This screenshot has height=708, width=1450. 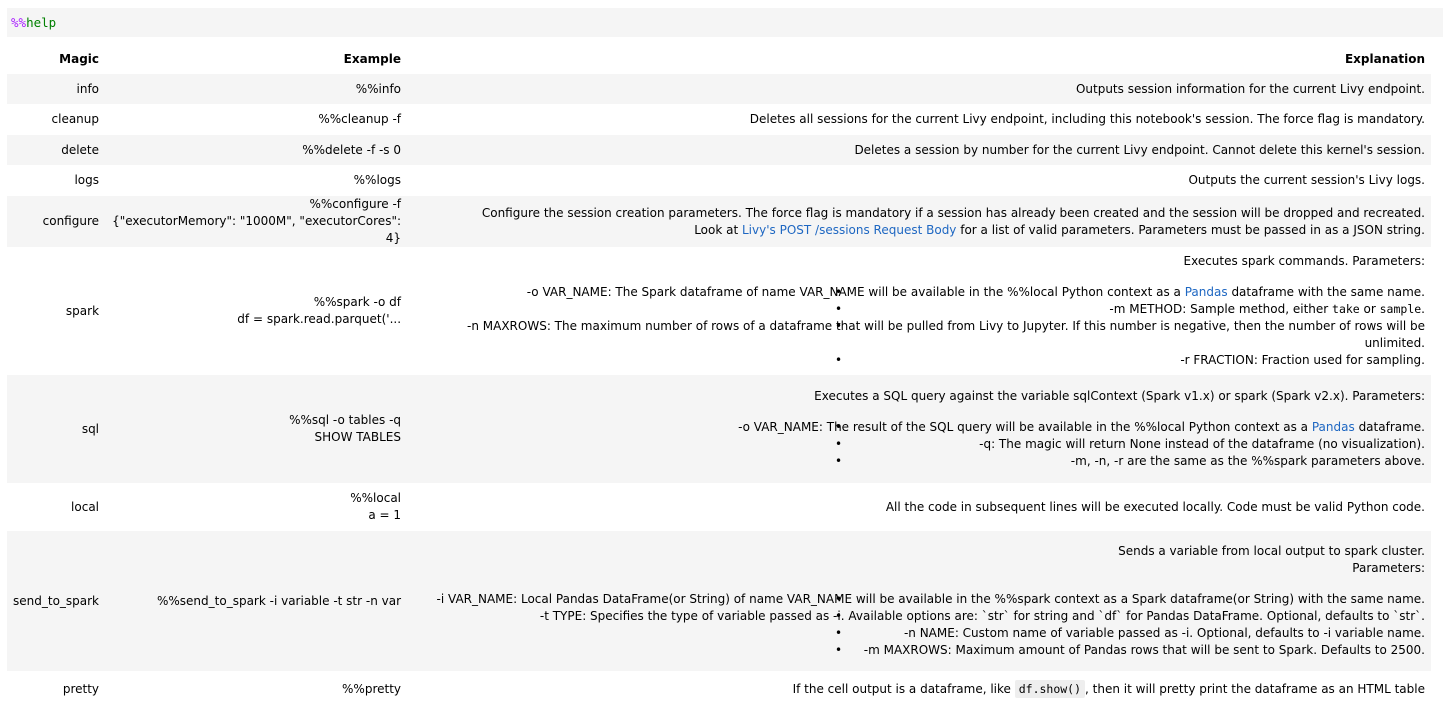 What do you see at coordinates (372, 688) in the screenshot?
I see `example-cell: %%pretty` at bounding box center [372, 688].